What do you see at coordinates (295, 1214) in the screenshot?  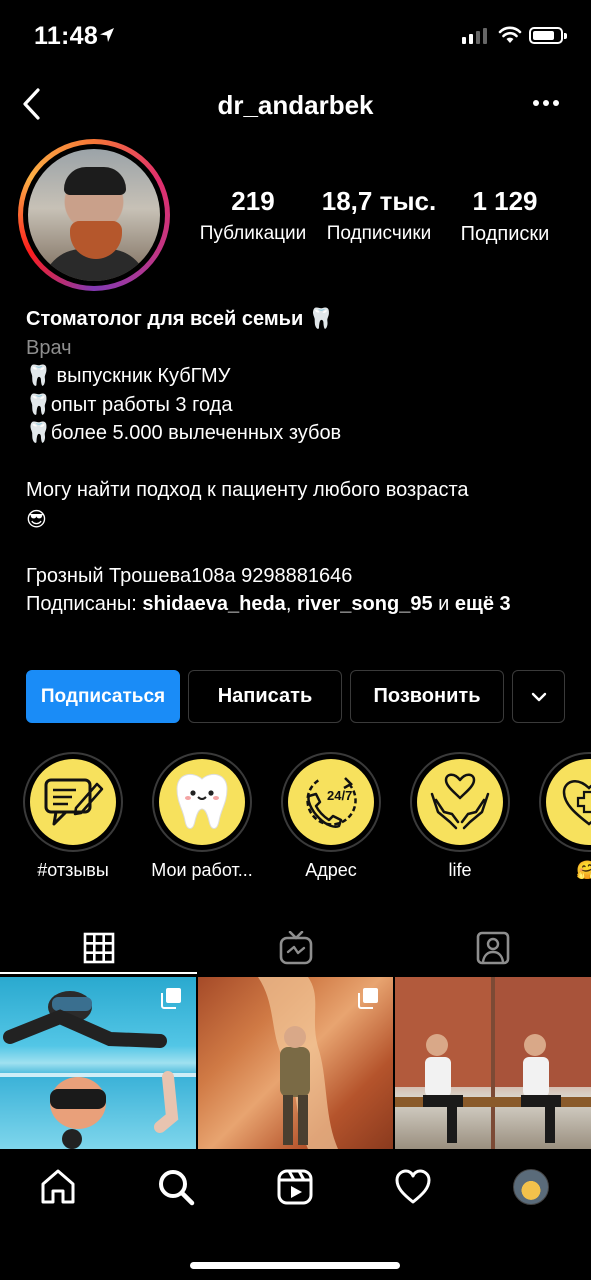 I see `bottom-navigation` at bounding box center [295, 1214].